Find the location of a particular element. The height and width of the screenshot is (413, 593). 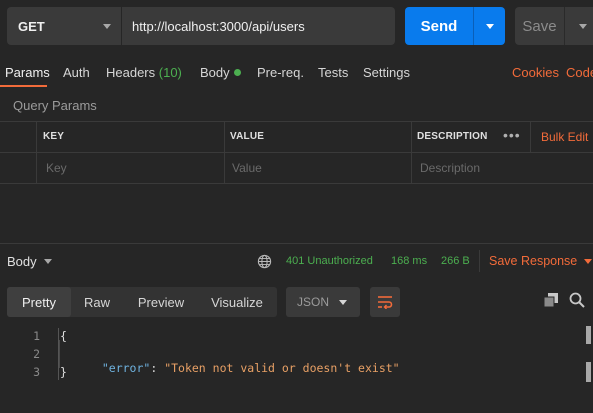

cursor-guide is located at coordinates (58, 354).